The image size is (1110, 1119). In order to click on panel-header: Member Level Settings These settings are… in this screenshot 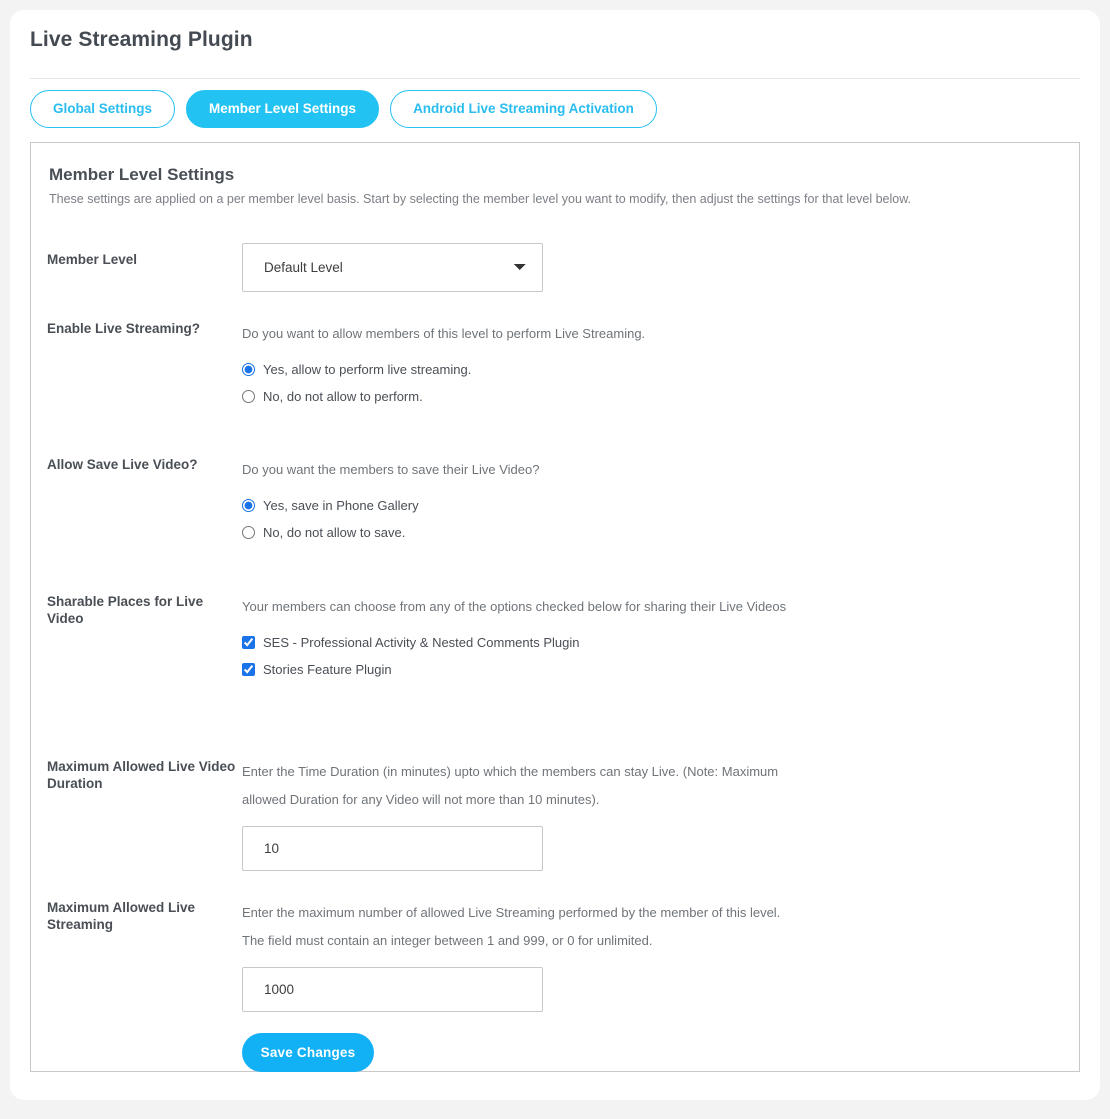, I will do `click(555, 174)`.